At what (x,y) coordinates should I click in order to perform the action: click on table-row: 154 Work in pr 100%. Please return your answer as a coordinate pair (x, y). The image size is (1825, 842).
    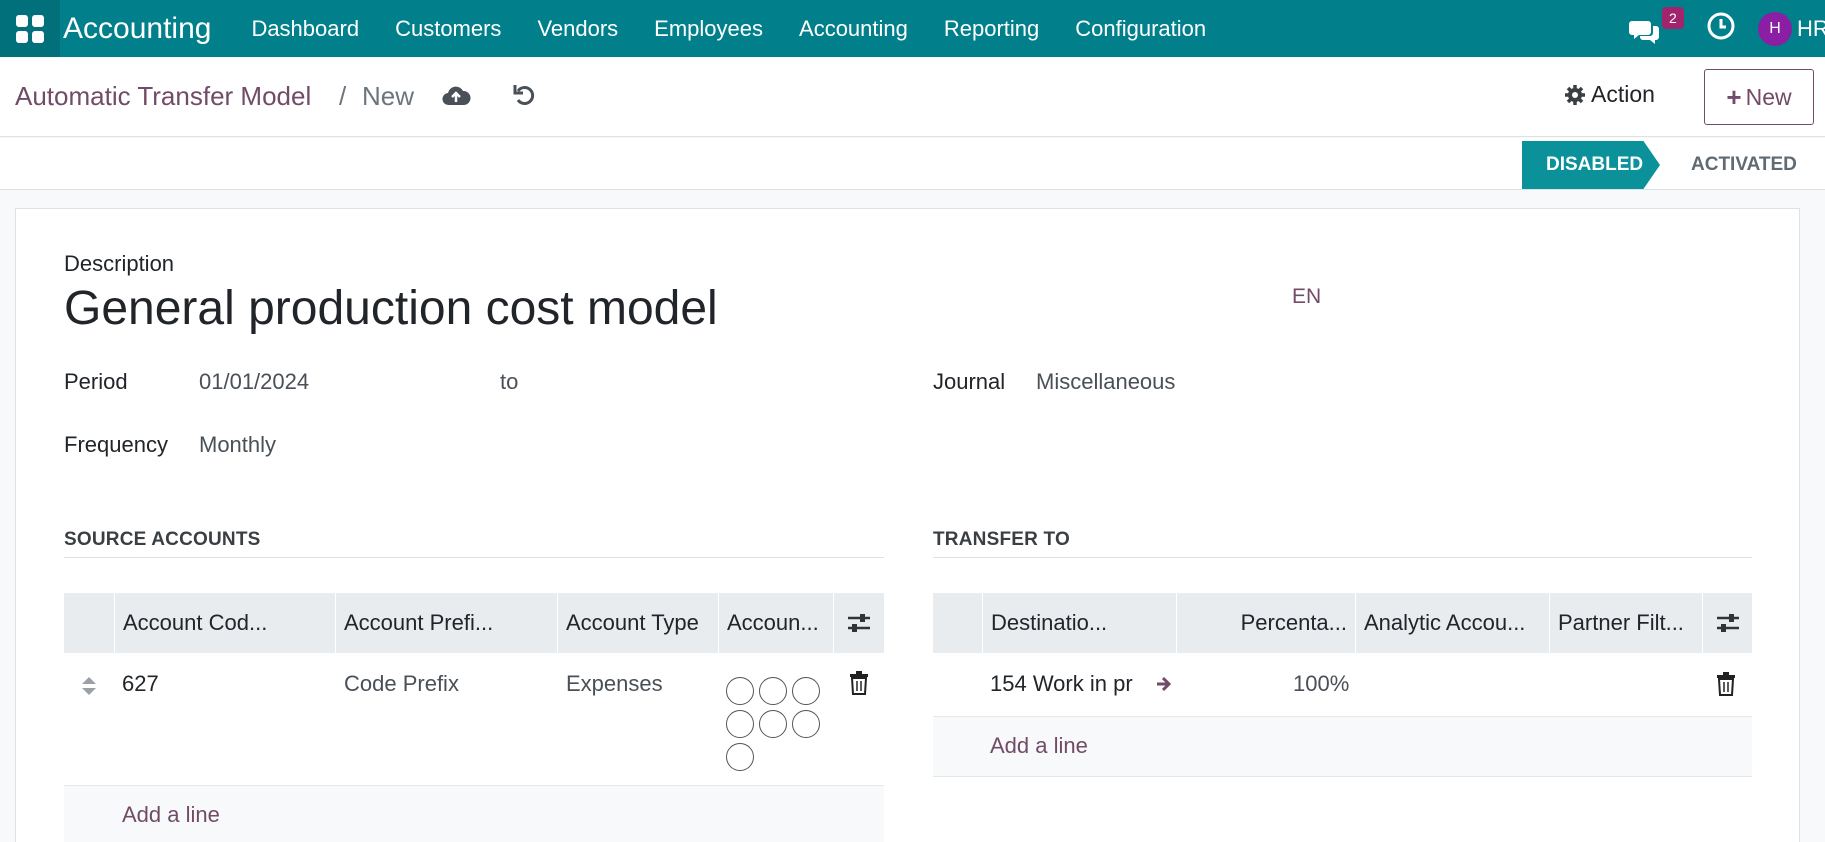
    Looking at the image, I should click on (1342, 685).